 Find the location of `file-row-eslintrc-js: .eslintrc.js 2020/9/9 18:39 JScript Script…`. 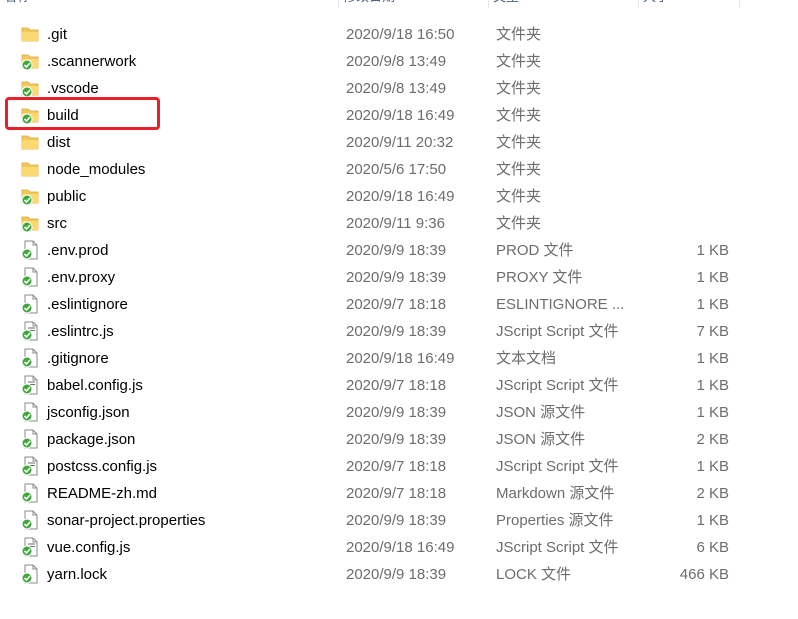

file-row-eslintrc-js: .eslintrc.js 2020/9/9 18:39 JScript Script… is located at coordinates (380, 331).